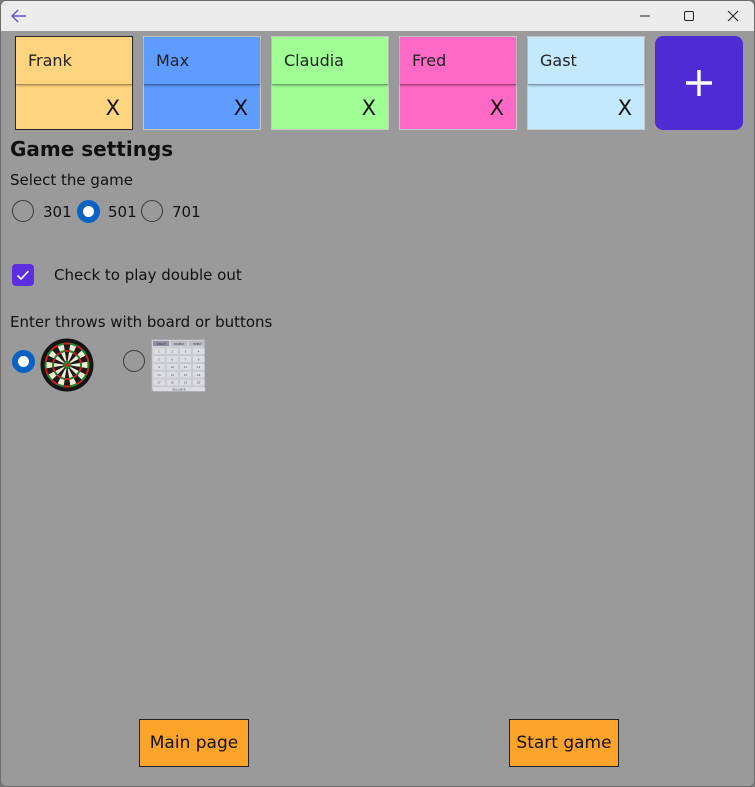 The image size is (755, 787). I want to click on player-card-max: Max X, so click(202, 83).